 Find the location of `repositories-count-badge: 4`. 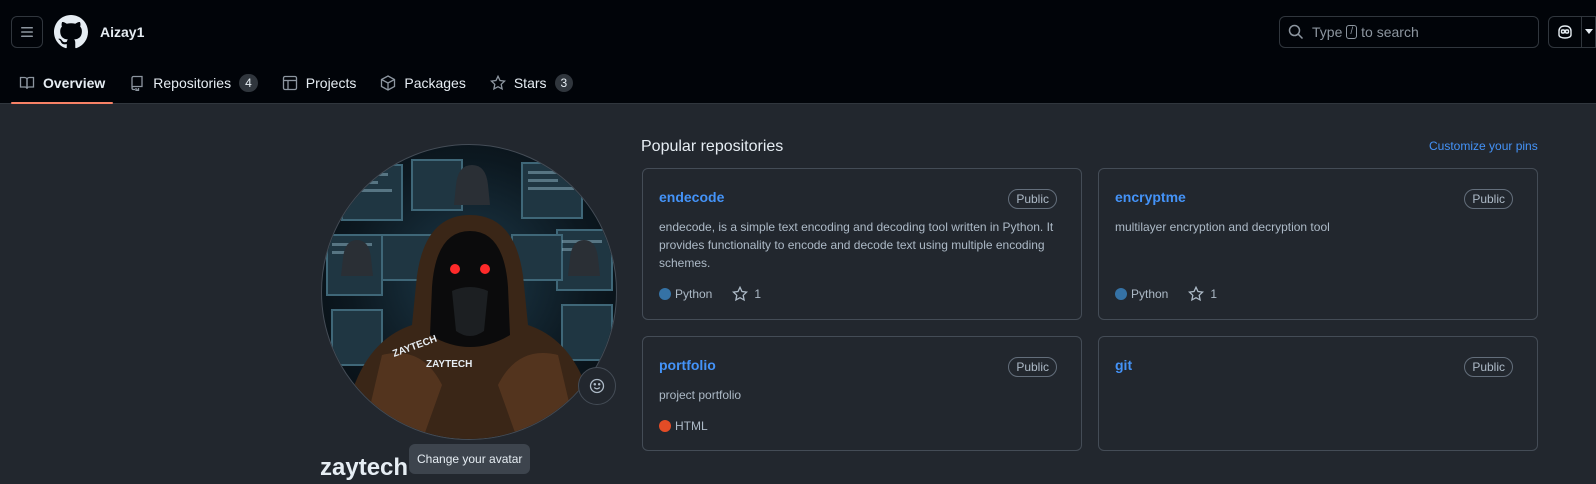

repositories-count-badge: 4 is located at coordinates (248, 83).